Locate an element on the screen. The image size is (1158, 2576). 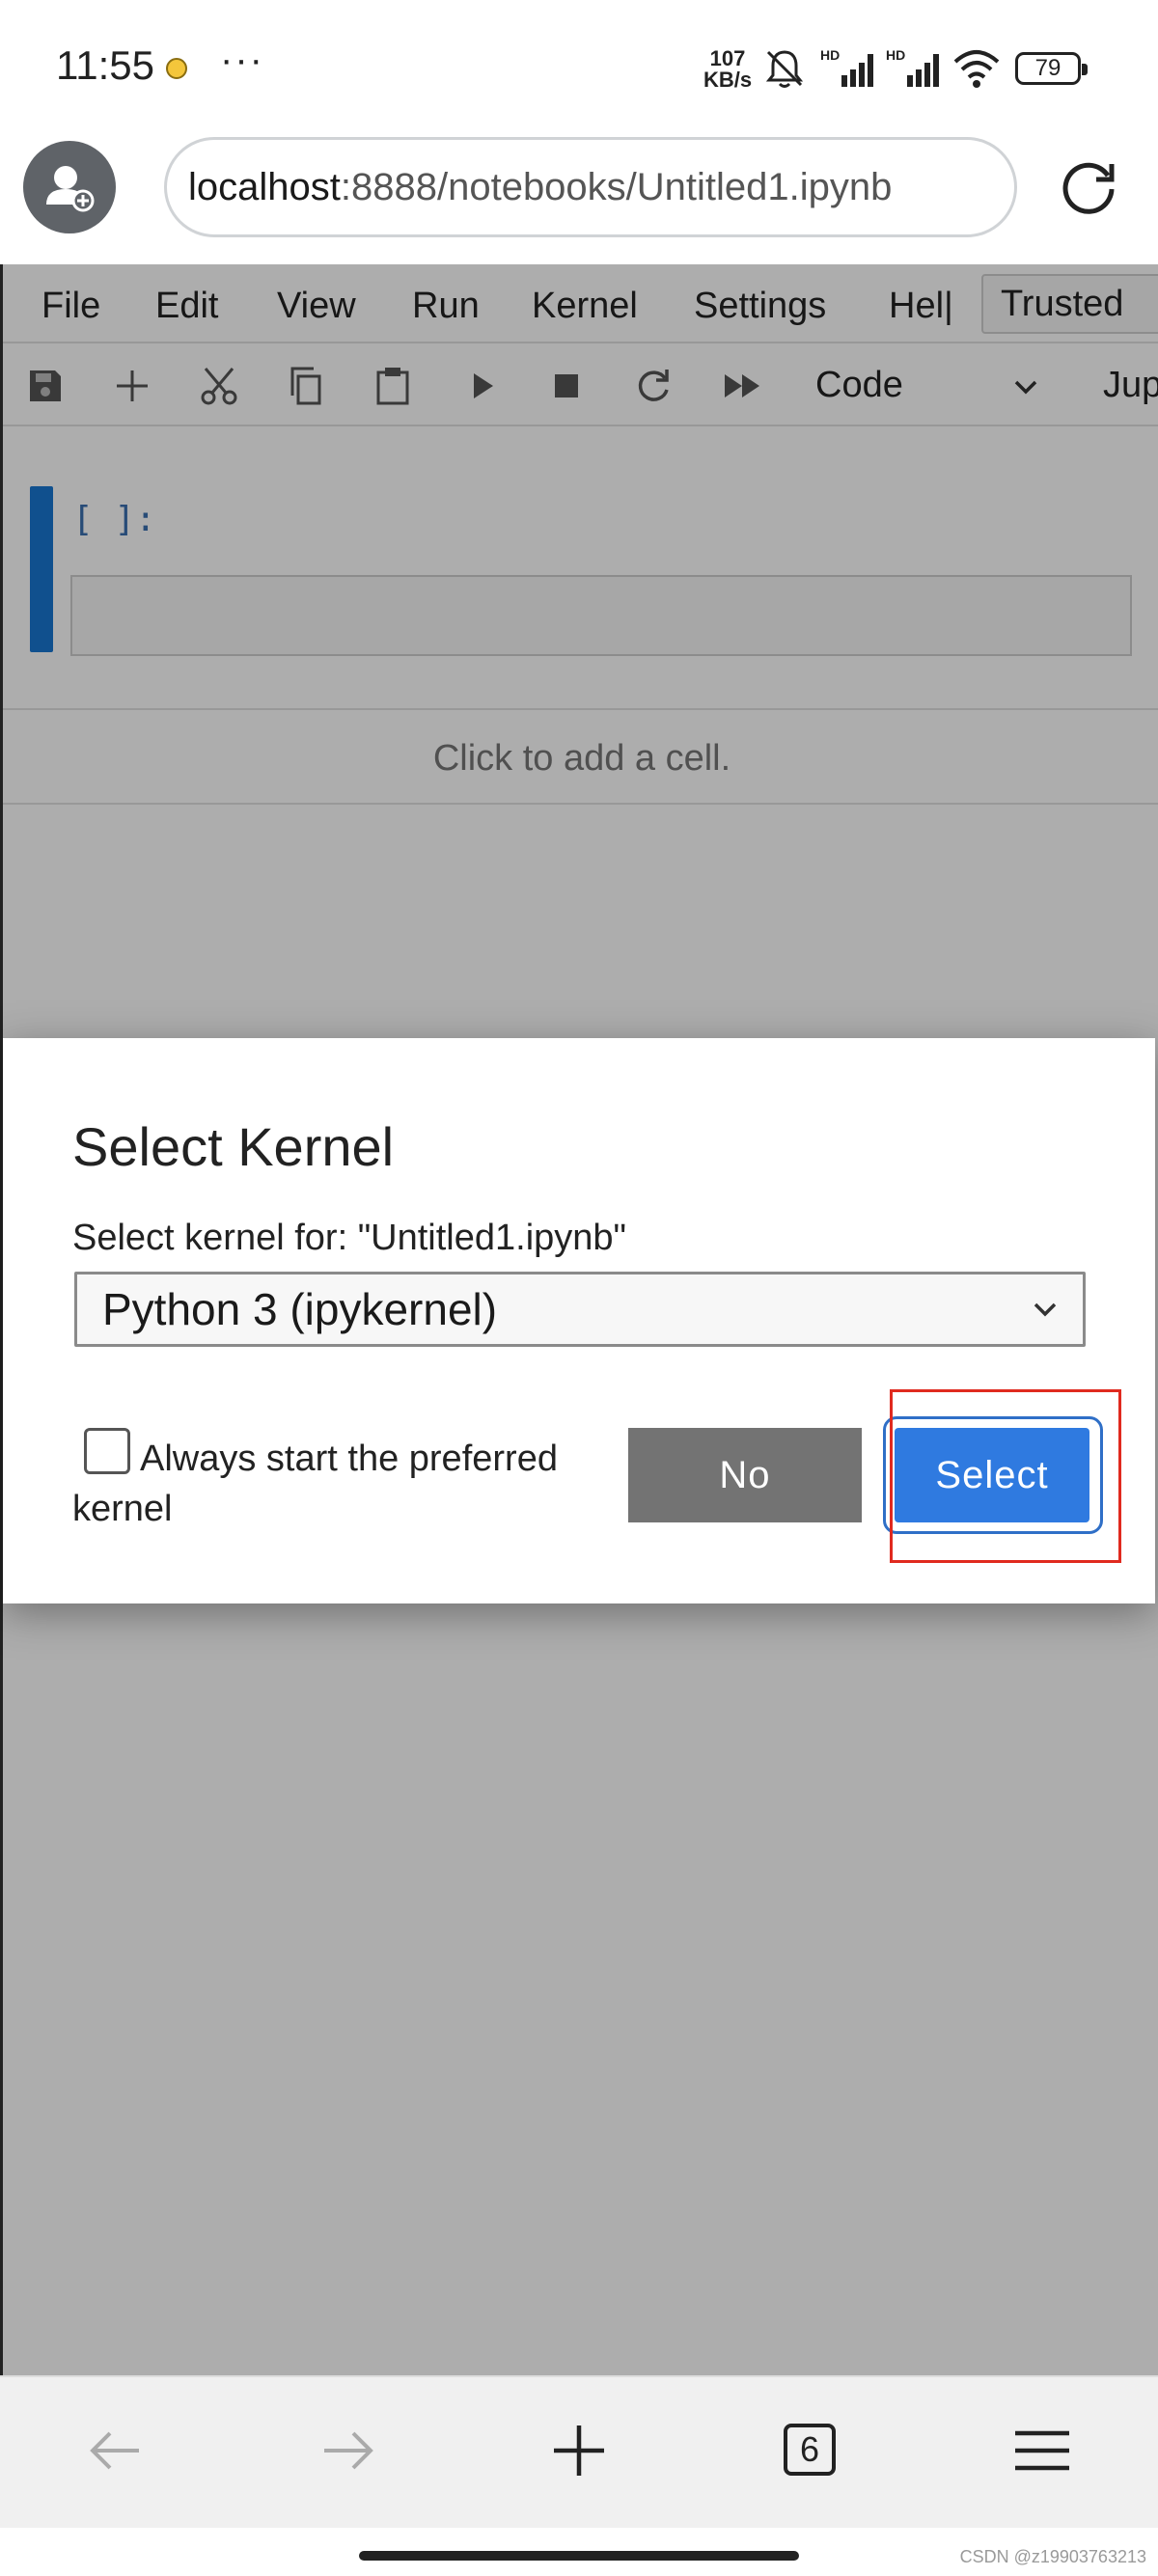
network-speed: 107 KB/s is located at coordinates (727, 69).